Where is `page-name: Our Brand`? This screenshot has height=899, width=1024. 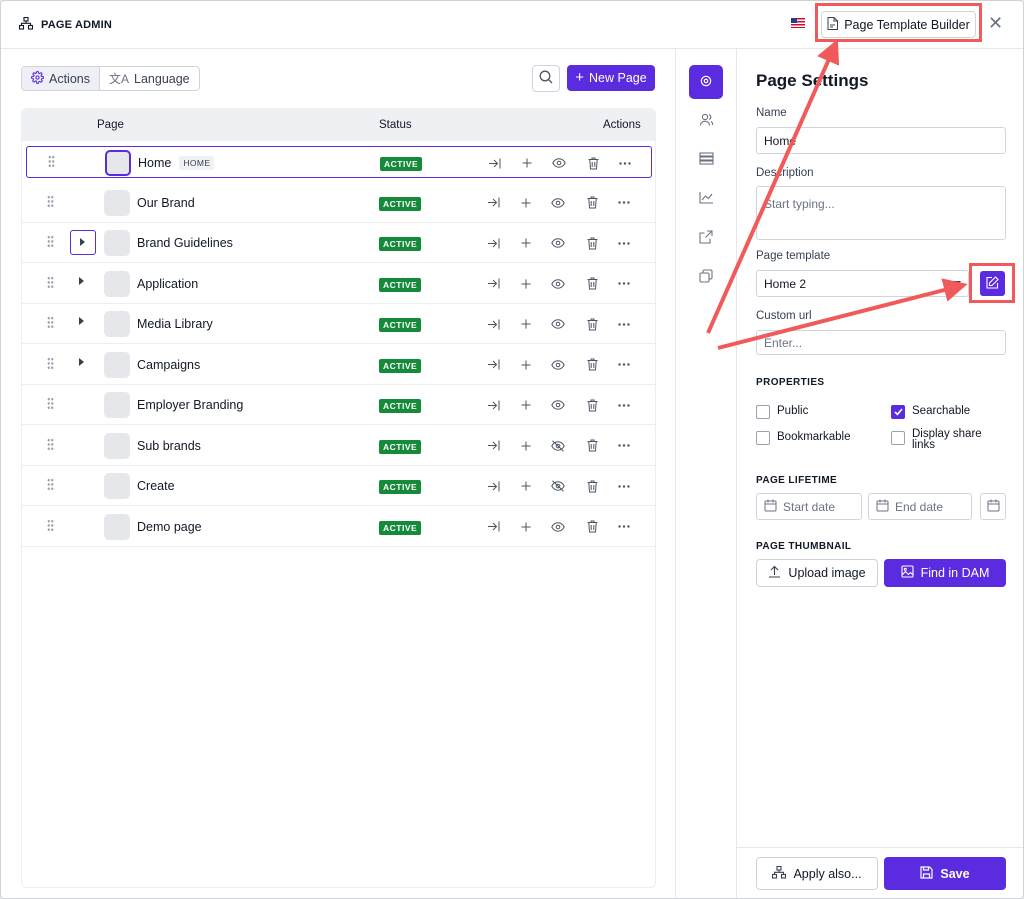
page-name: Our Brand is located at coordinates (166, 203).